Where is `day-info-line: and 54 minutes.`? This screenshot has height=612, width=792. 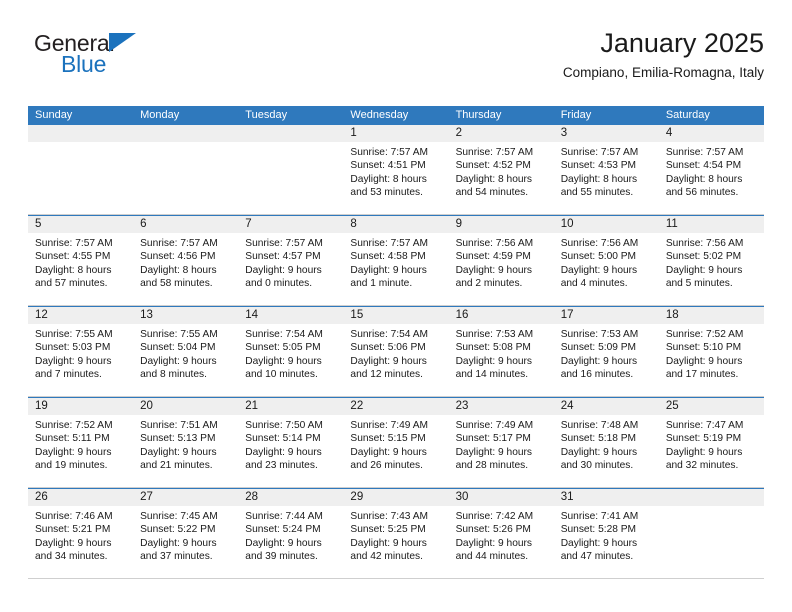 day-info-line: and 54 minutes. is located at coordinates (492, 193).